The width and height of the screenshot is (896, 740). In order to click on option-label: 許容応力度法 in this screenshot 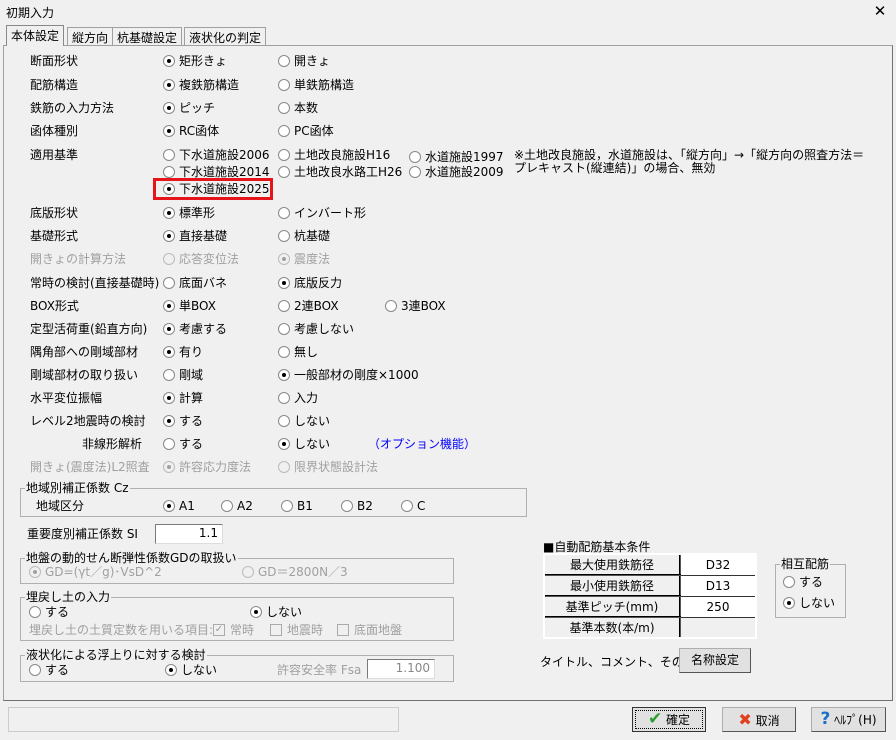, I will do `click(215, 467)`.